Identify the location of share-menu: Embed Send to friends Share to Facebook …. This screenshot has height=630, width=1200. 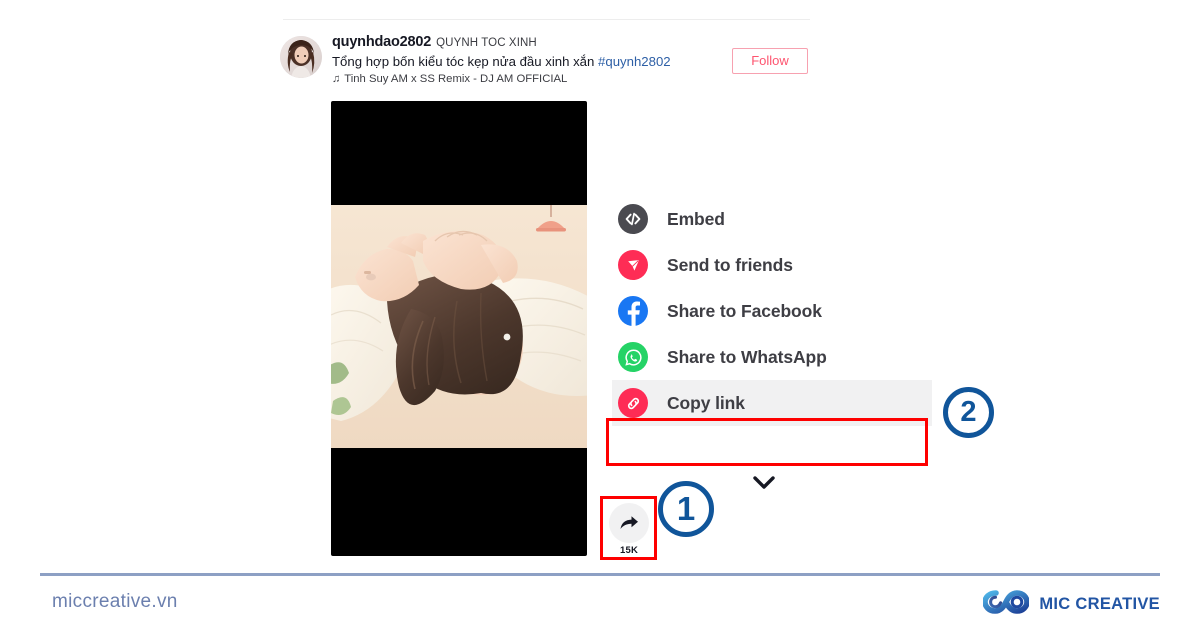
(772, 311).